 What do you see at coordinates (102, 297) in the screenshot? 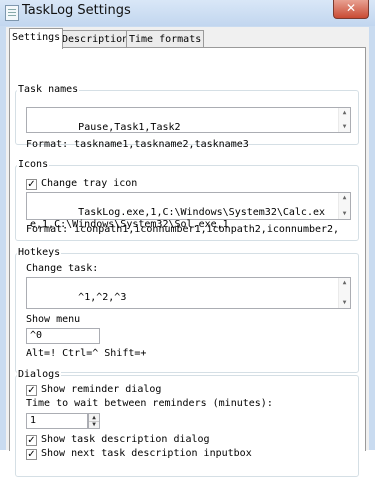
I see `change-task-value: ^1,^2,^3` at bounding box center [102, 297].